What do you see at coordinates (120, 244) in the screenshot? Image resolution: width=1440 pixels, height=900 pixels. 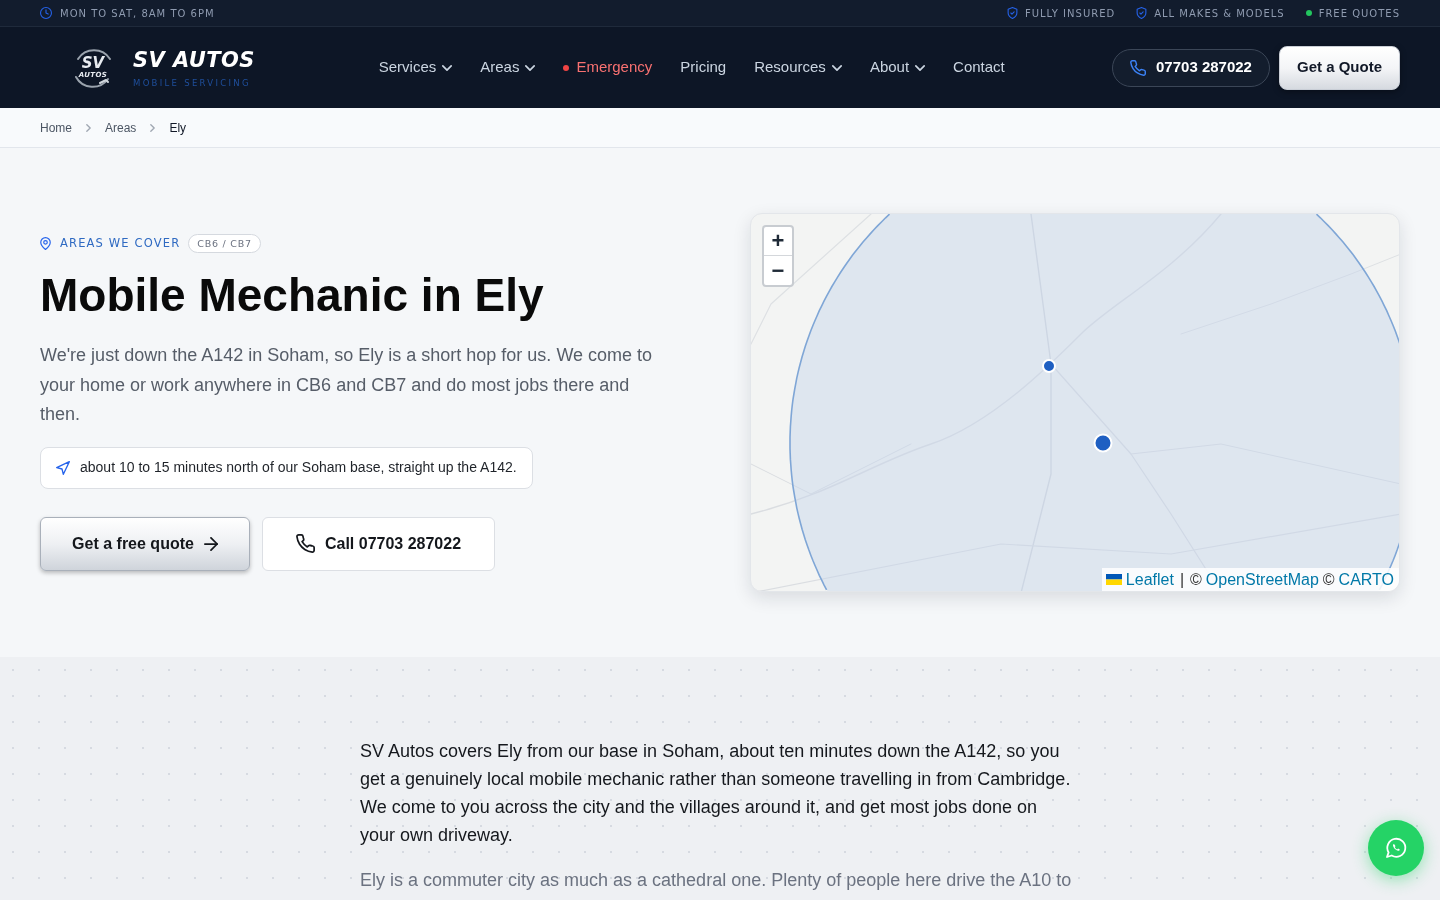 I see `section-eyebrow: AREAS WE COVER` at bounding box center [120, 244].